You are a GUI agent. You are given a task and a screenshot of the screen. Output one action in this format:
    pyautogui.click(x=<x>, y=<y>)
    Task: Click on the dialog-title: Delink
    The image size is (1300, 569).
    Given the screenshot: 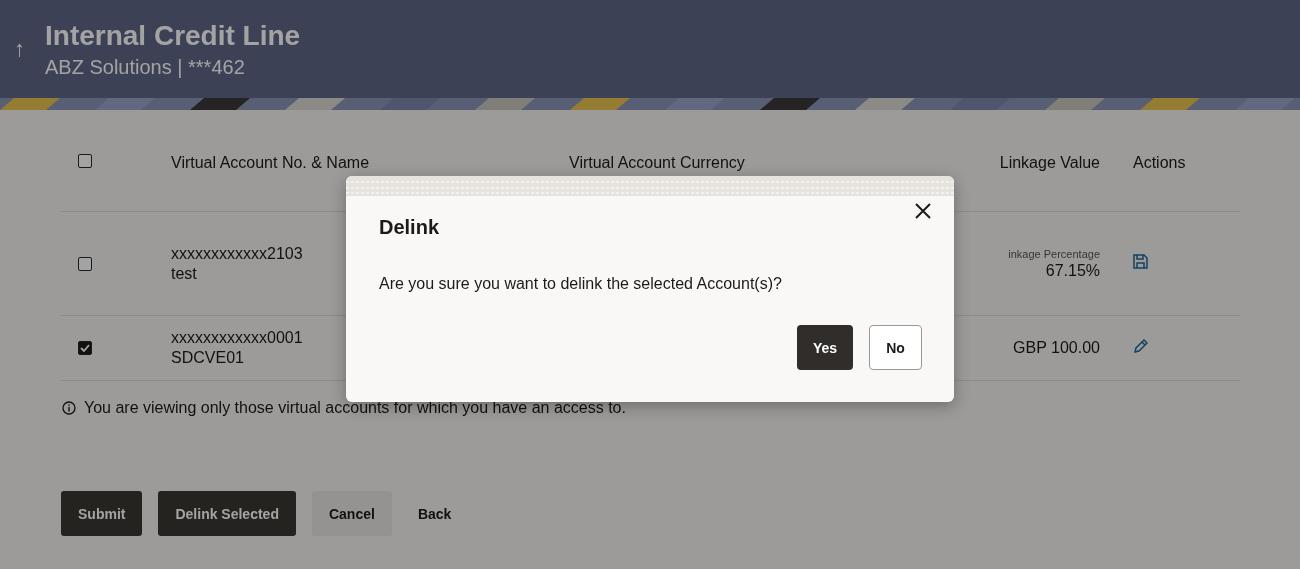 What is the action you would take?
    pyautogui.click(x=409, y=227)
    